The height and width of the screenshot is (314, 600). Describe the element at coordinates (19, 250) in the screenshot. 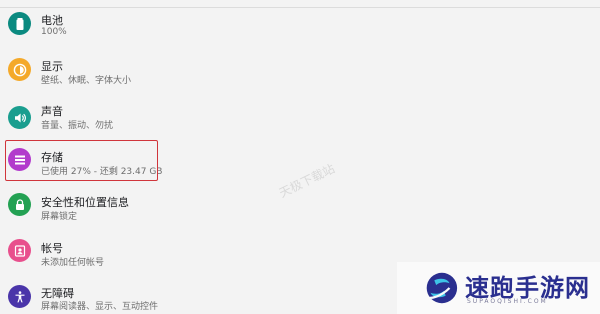

I see `account-icon` at that location.